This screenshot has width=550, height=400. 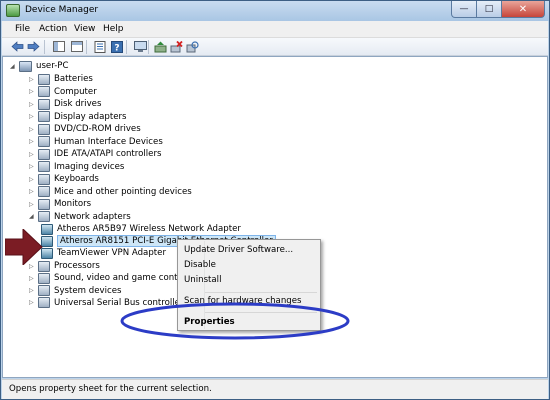 I want to click on network-child-label: Atheros AR5B97 Wireless Network Adapter, so click(x=149, y=229).